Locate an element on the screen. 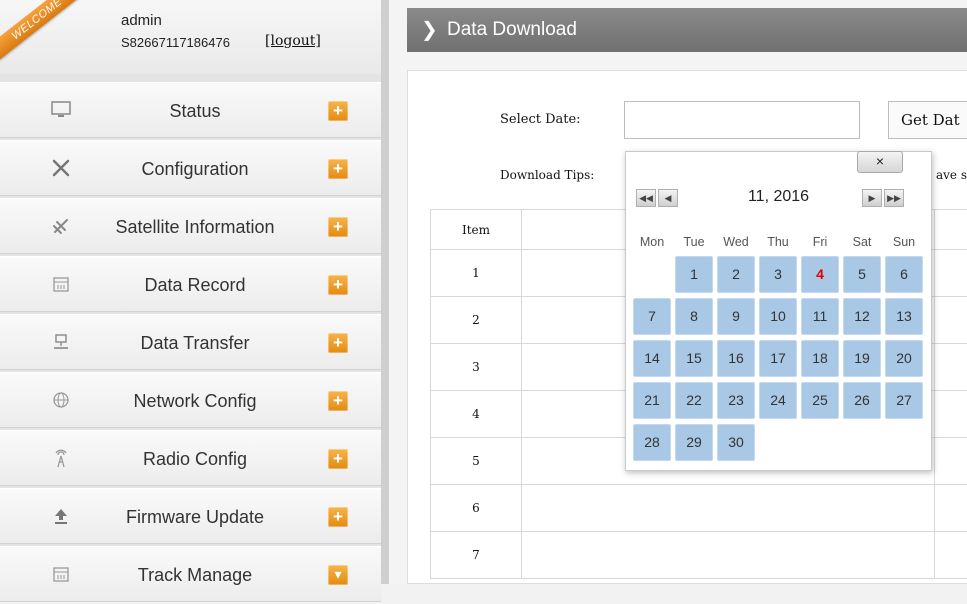  calendar-day: 12 is located at coordinates (862, 316).